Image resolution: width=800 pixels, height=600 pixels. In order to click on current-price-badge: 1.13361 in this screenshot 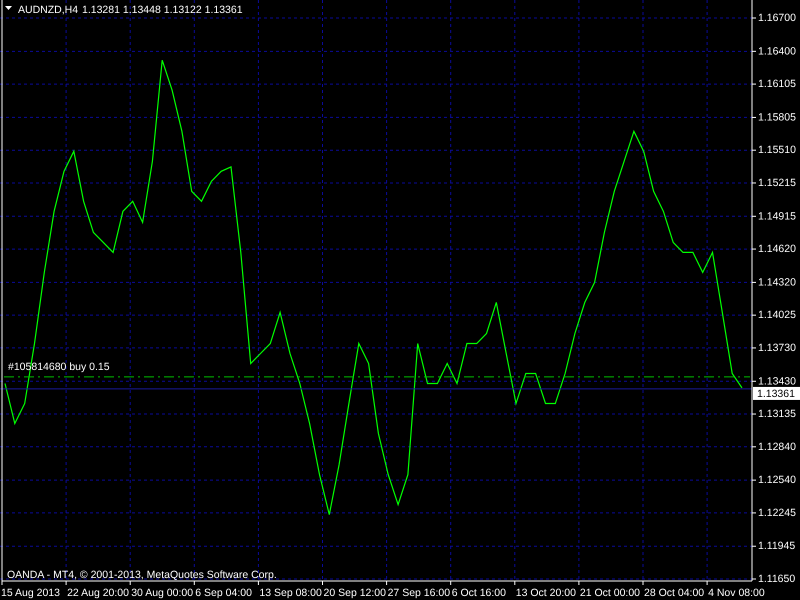, I will do `click(776, 393)`.